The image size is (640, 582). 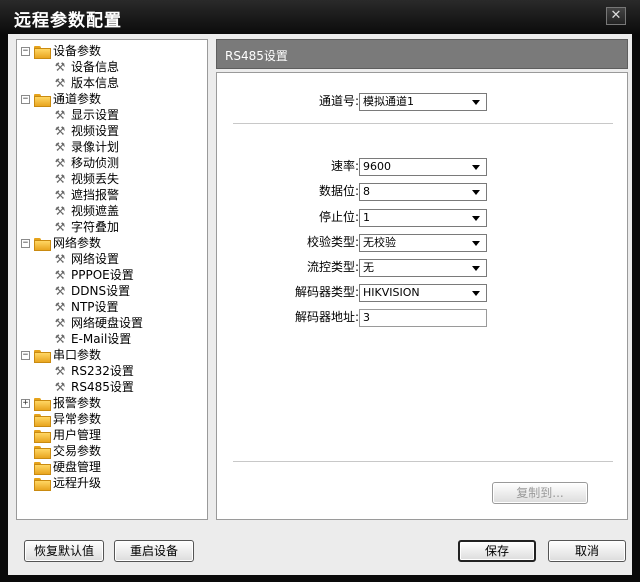 I want to click on title-bar: 远程参数配置 ✕, so click(x=320, y=17).